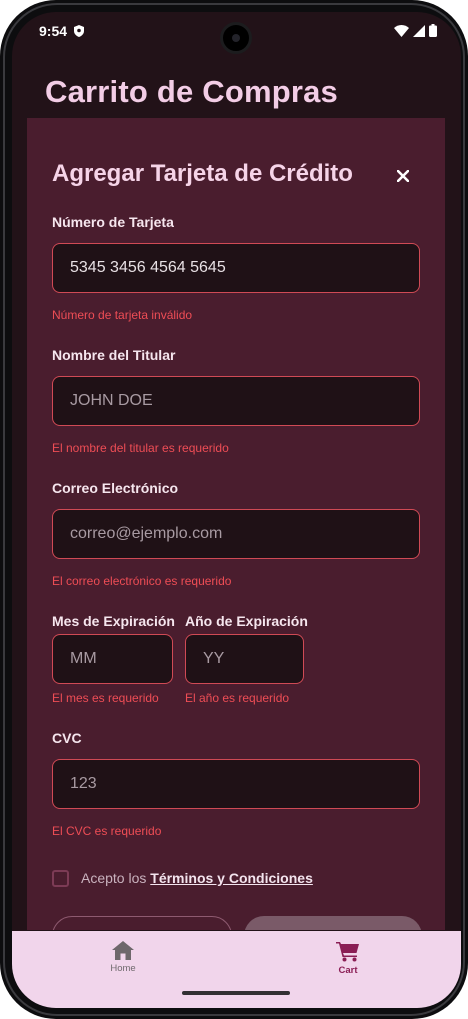  I want to click on page-title: Carrito de Compras, so click(191, 91).